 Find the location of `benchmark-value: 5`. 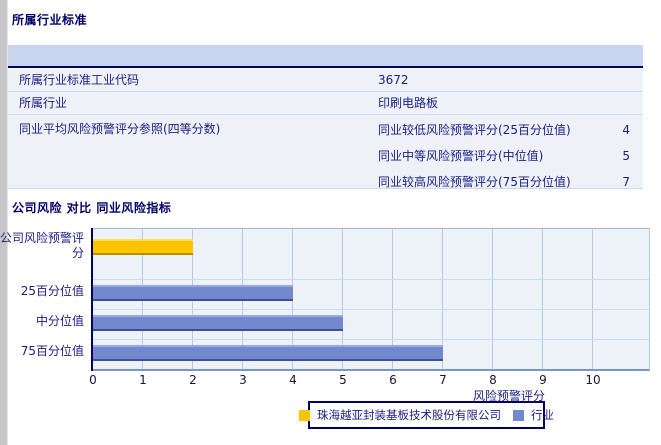

benchmark-value: 5 is located at coordinates (626, 156).